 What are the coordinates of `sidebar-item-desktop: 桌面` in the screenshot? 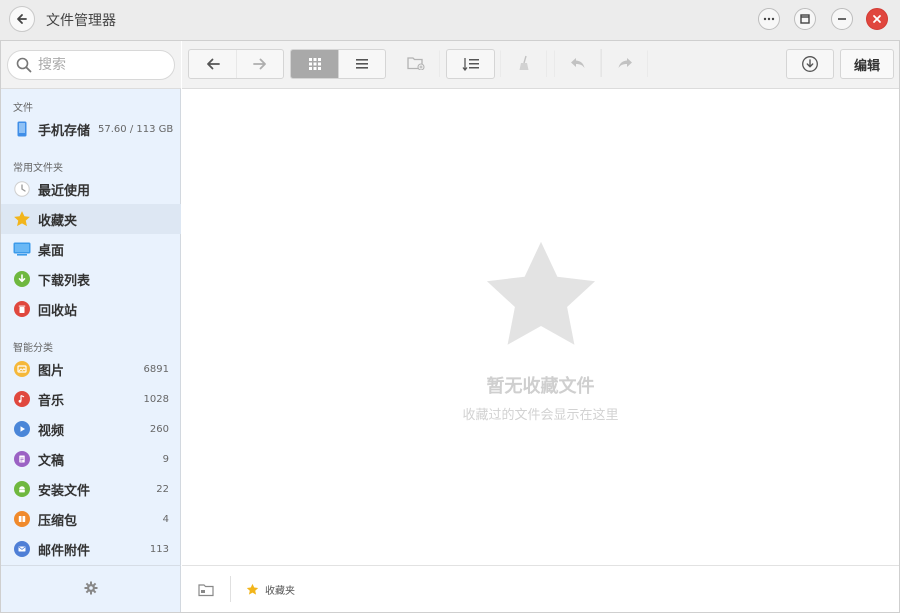 It's located at (91, 249).